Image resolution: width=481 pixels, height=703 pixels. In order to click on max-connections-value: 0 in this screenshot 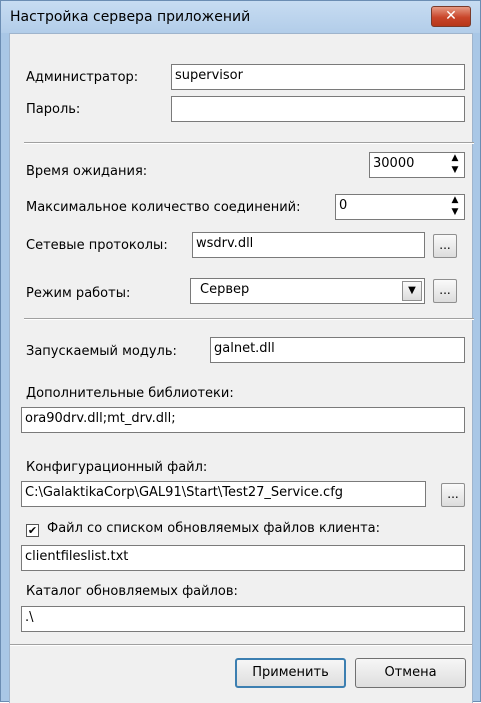, I will do `click(343, 205)`.